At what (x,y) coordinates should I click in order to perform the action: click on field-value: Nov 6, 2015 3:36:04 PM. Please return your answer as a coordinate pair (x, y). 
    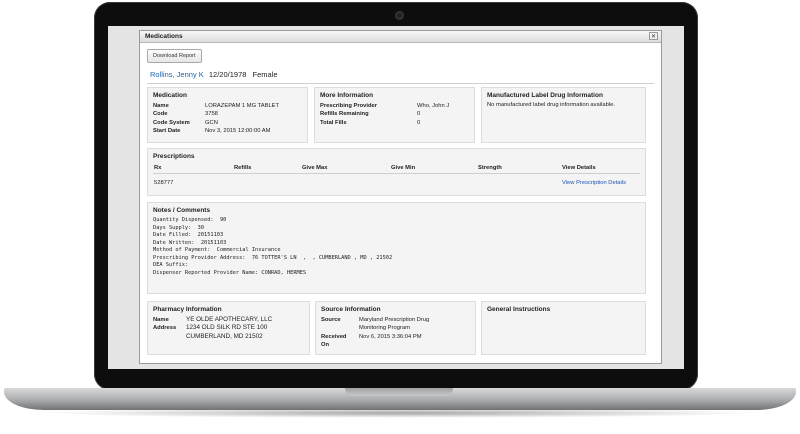
    Looking at the image, I should click on (390, 336).